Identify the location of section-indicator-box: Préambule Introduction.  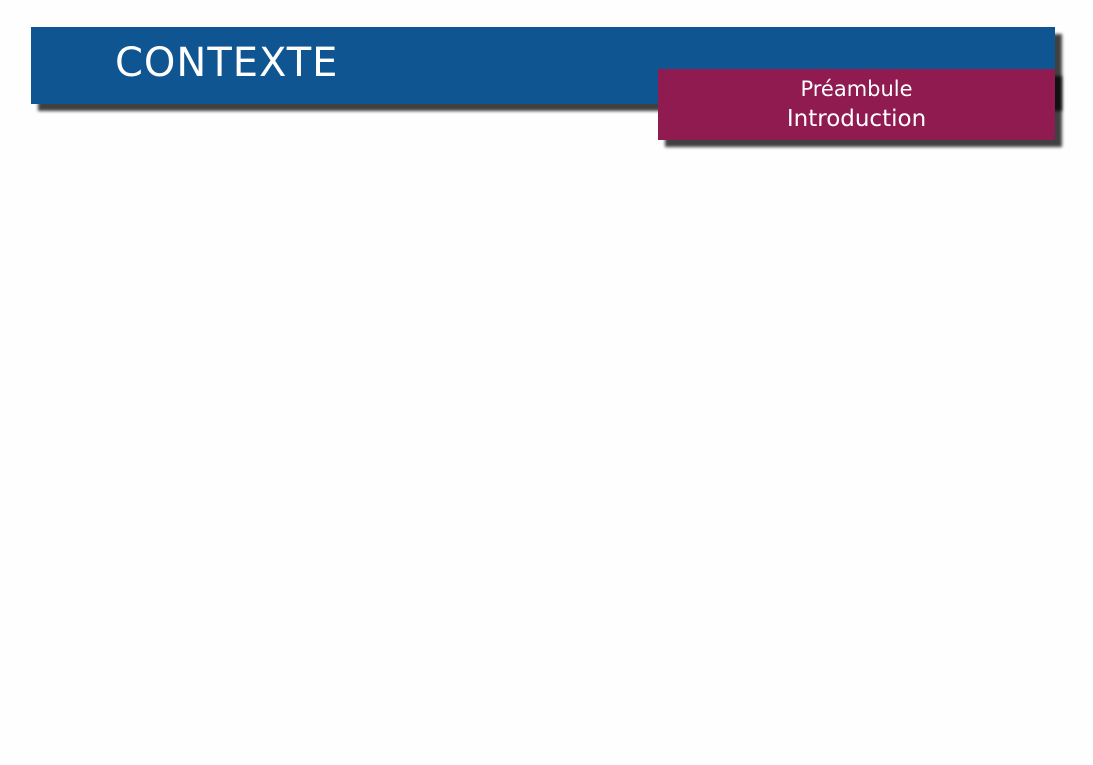
(856, 104).